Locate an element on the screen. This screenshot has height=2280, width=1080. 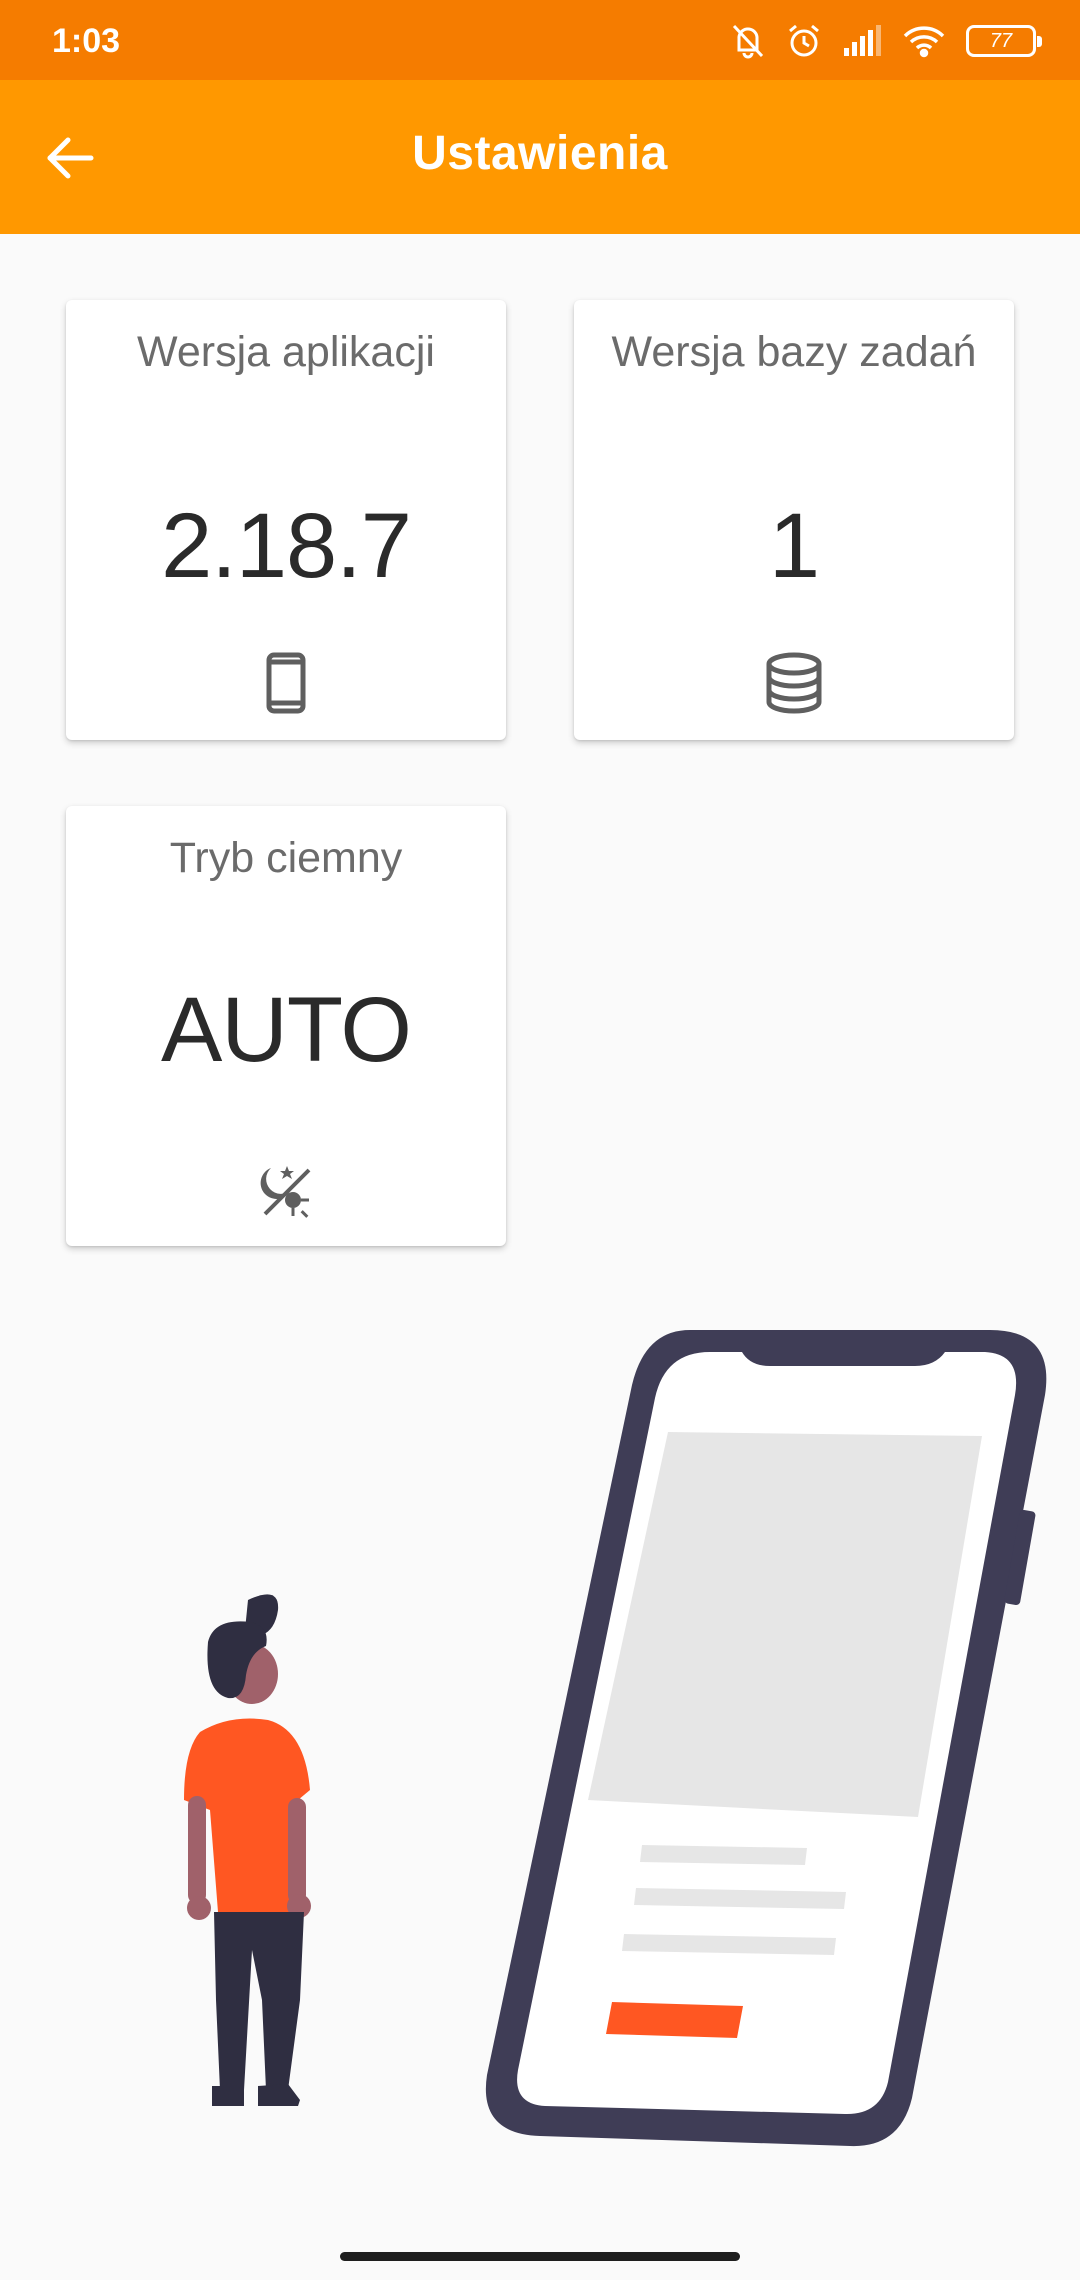
battery-icon: 77 is located at coordinates (1004, 41).